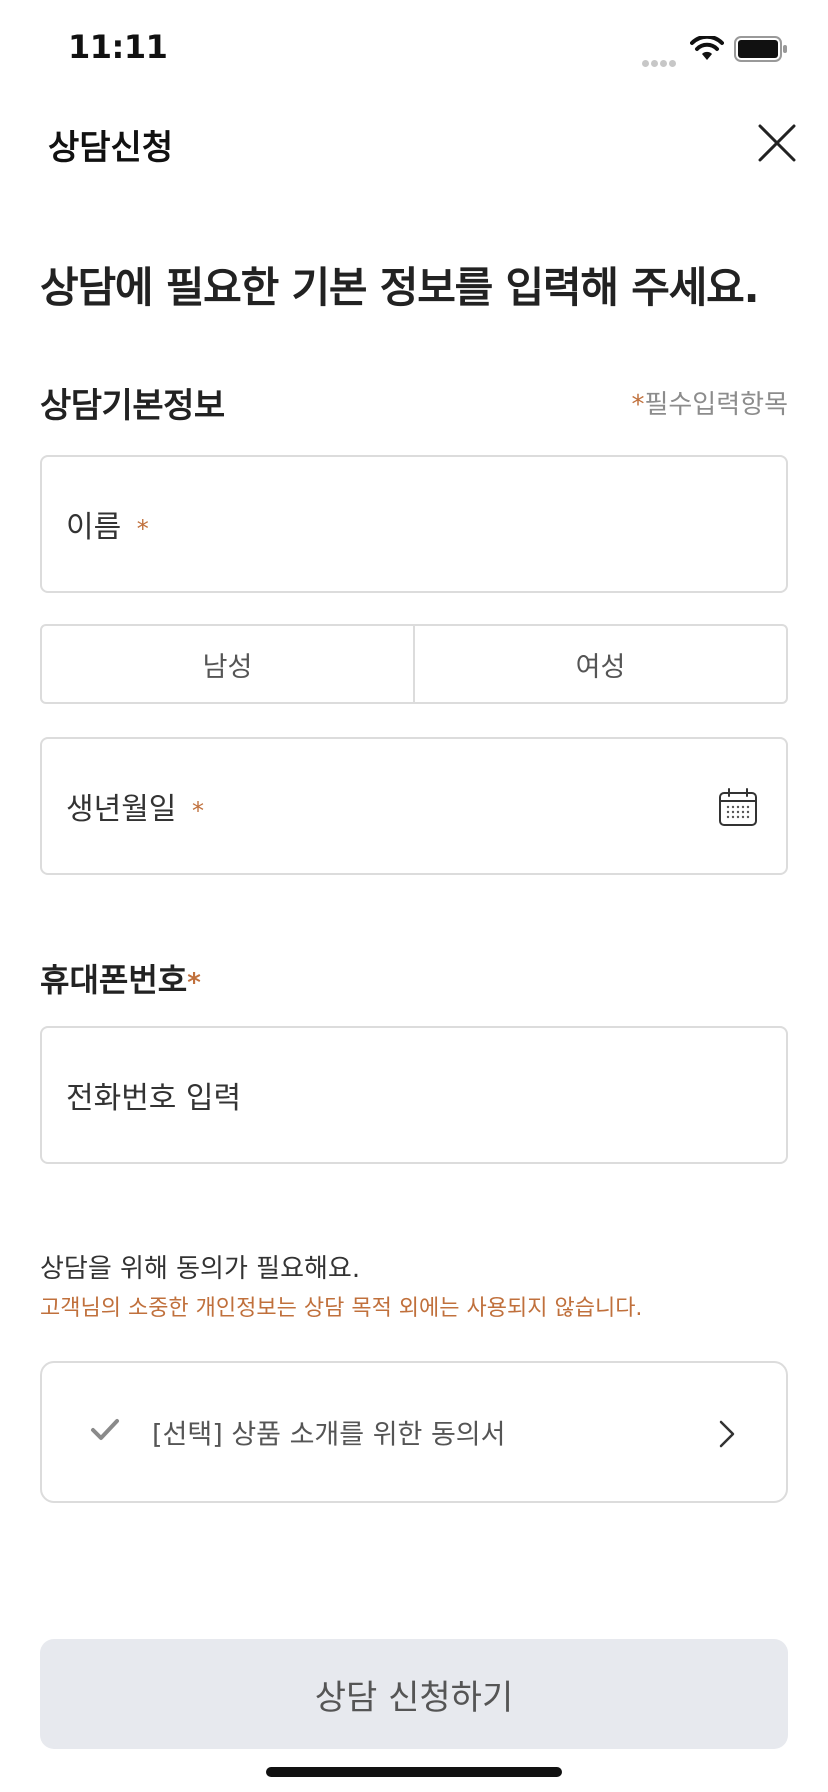 This screenshot has height=1792, width=828. What do you see at coordinates (660, 61) in the screenshot?
I see `cellular-signal-icon` at bounding box center [660, 61].